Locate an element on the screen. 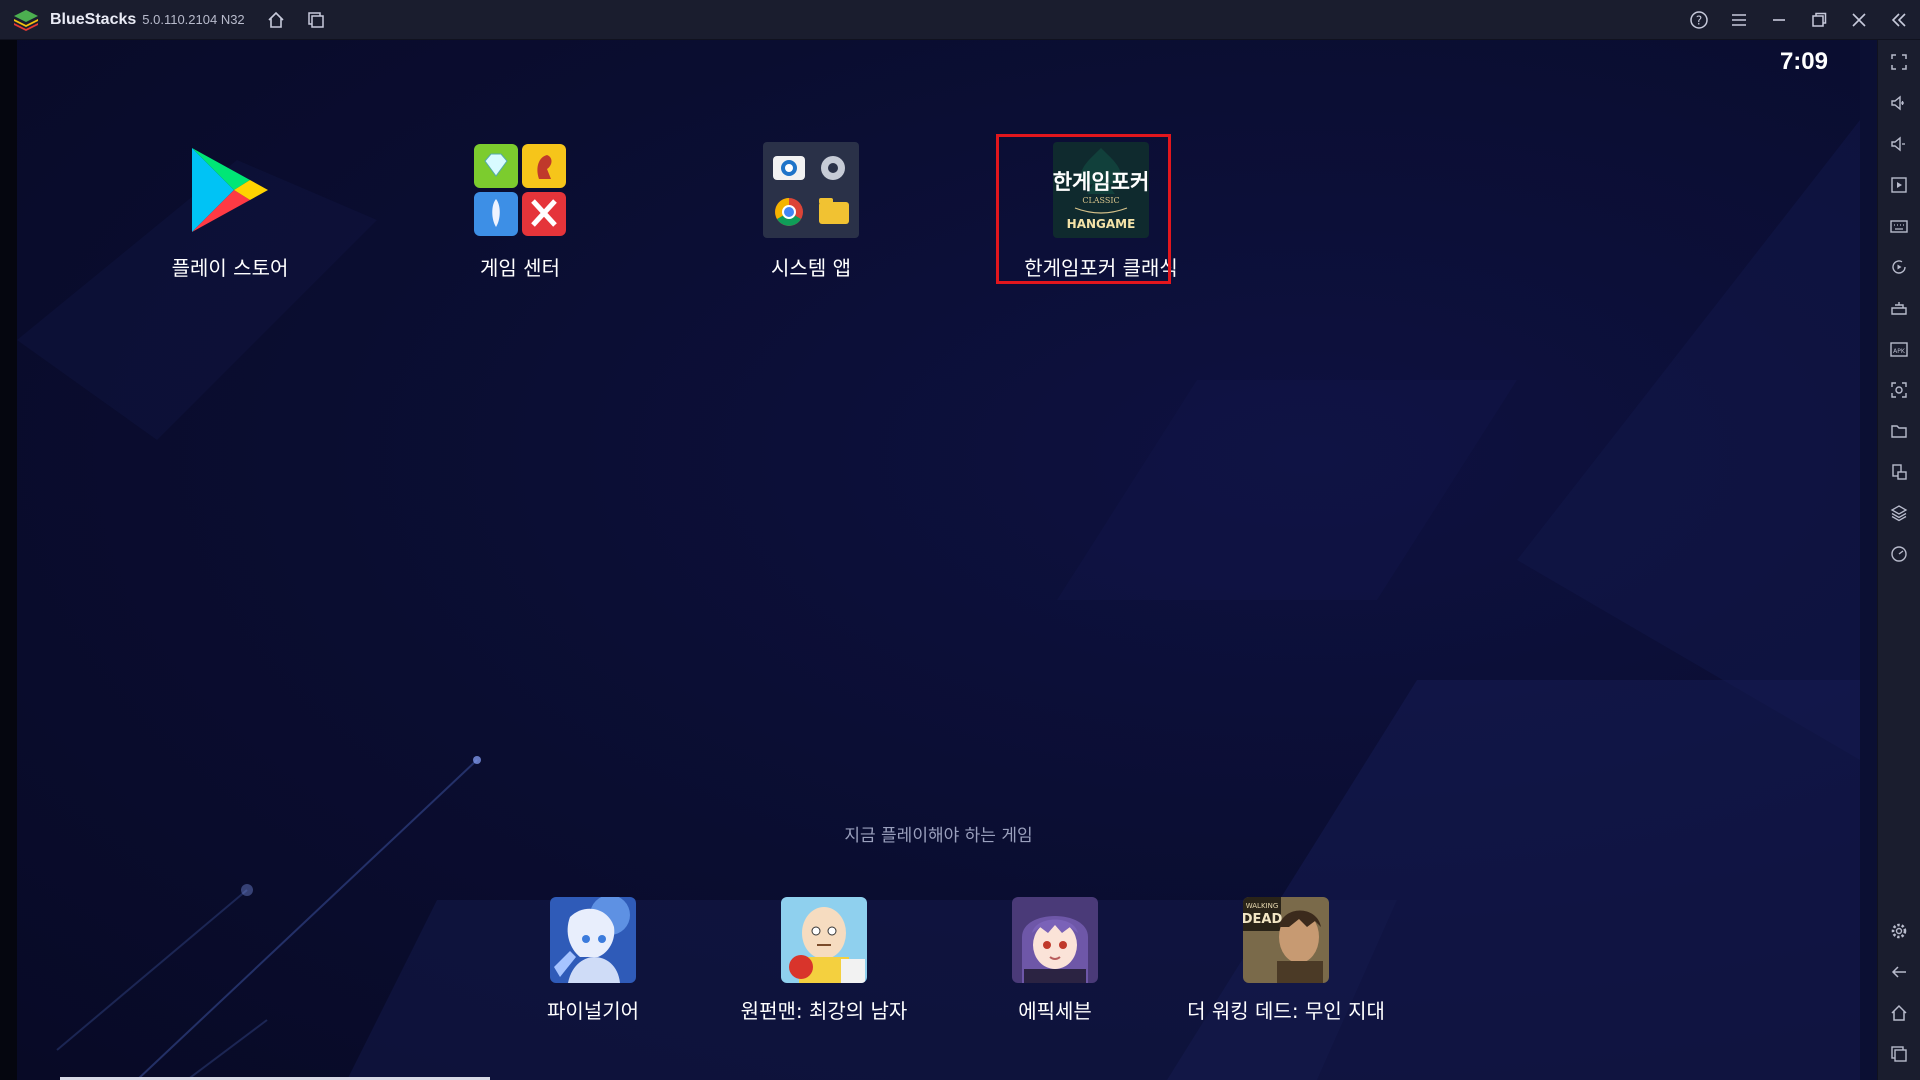 The image size is (1920, 1080). screenshot-icon is located at coordinates (1899, 390).